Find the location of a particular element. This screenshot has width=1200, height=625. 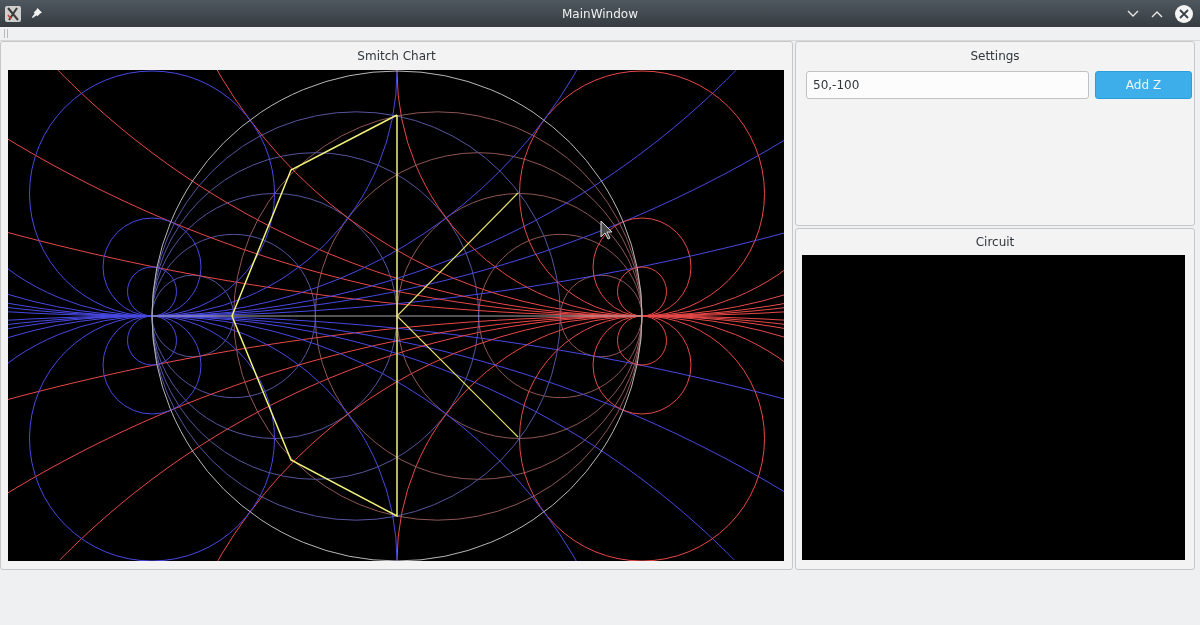

window-title: MainWindow is located at coordinates (600, 13).